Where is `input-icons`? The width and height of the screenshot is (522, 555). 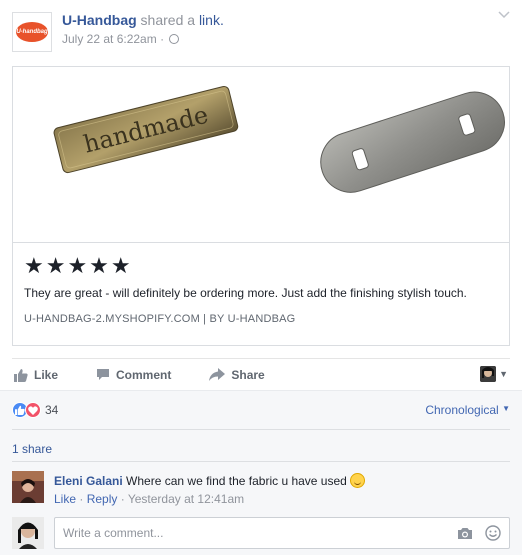 input-icons is located at coordinates (479, 534).